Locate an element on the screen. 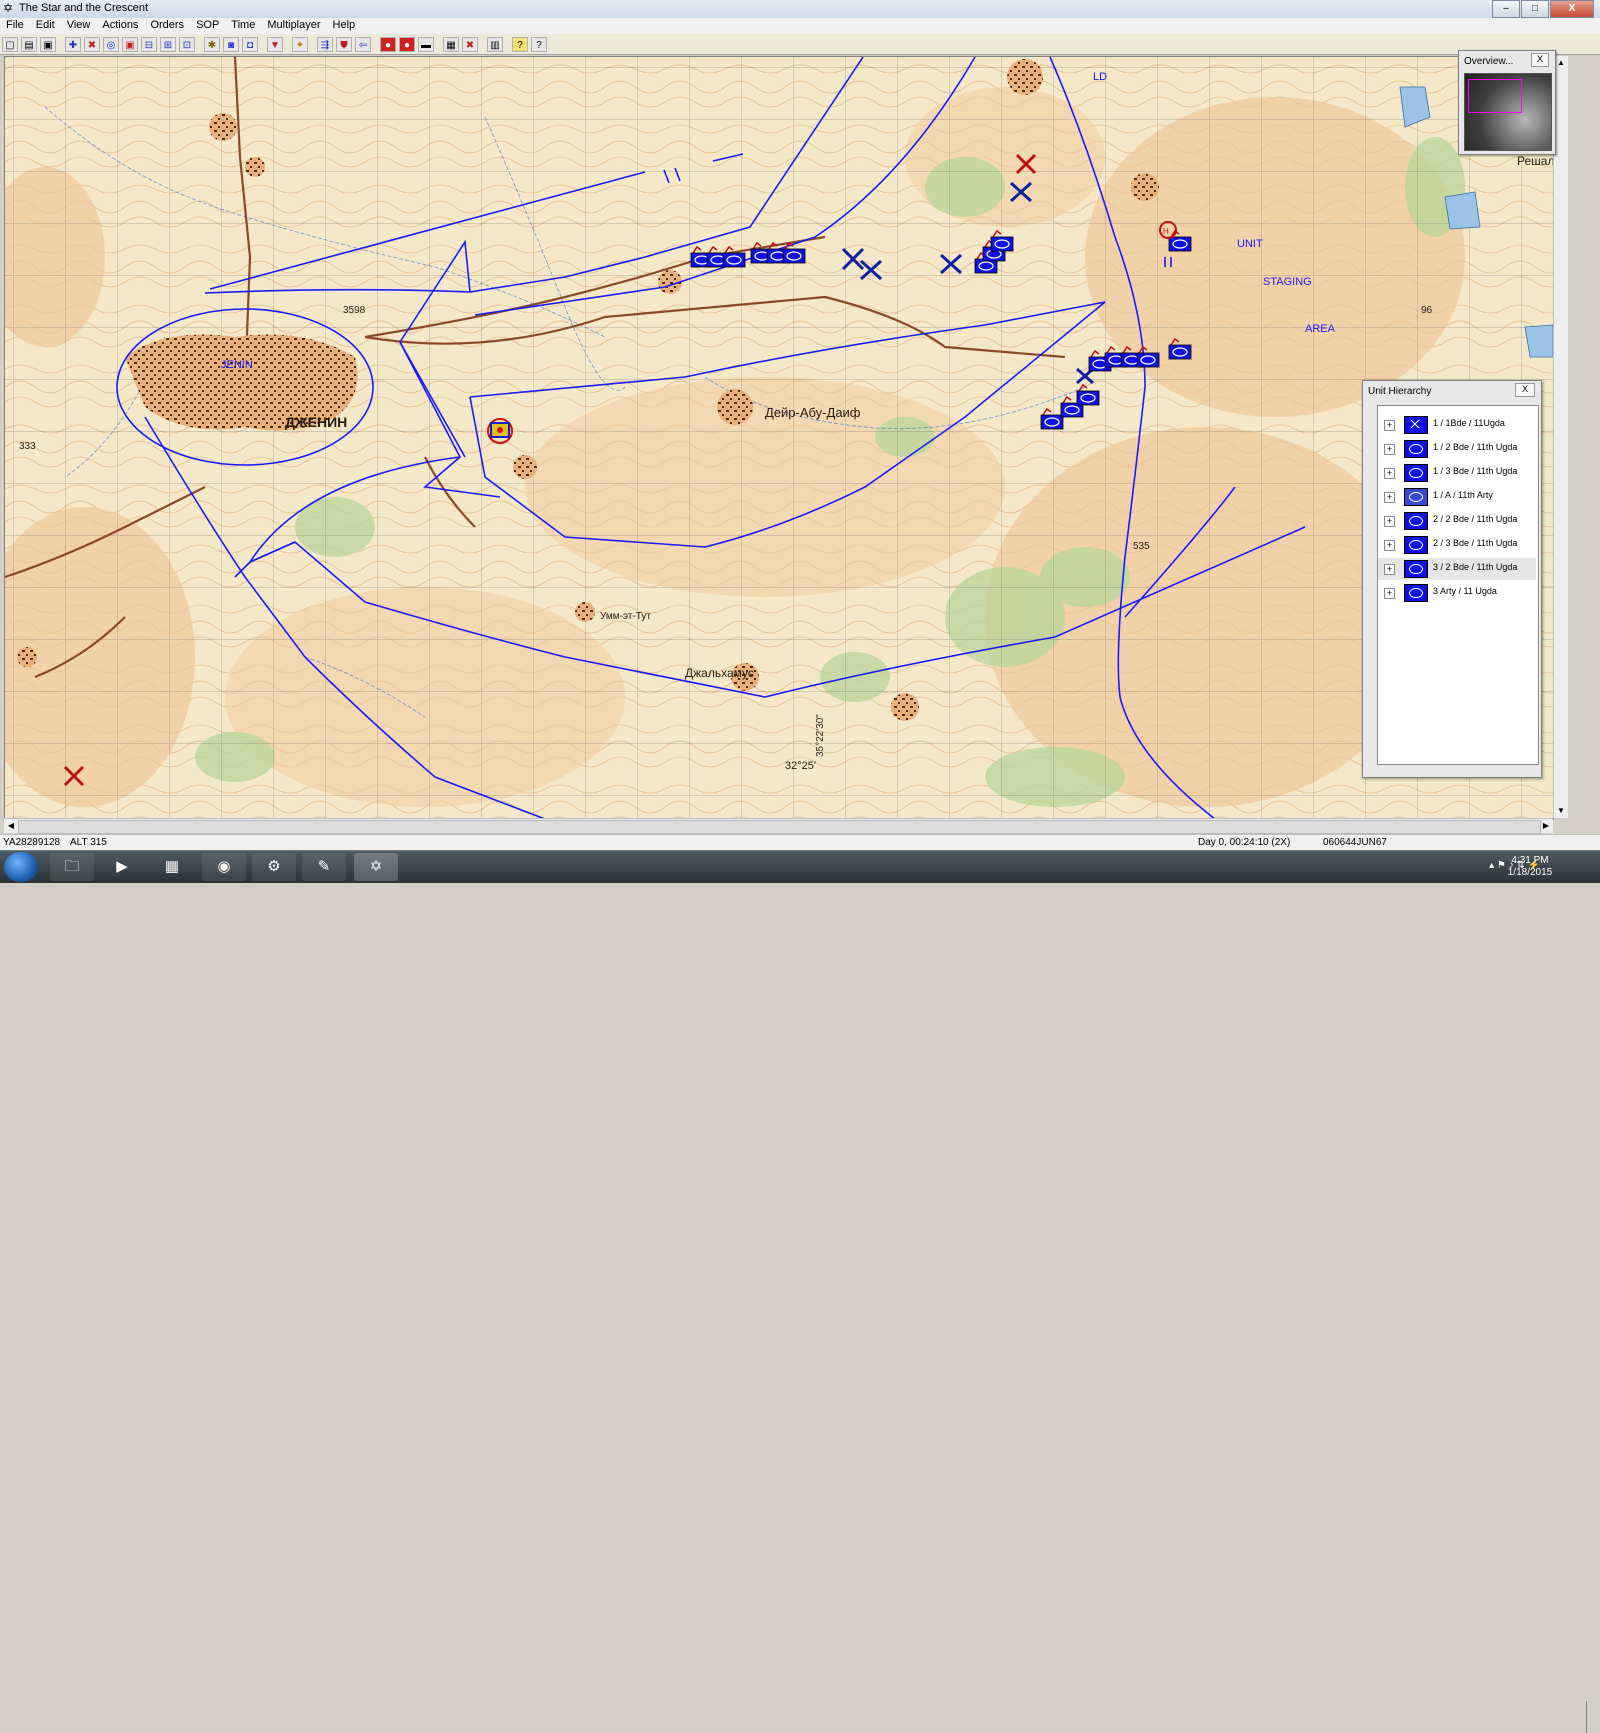 This screenshot has height=1733, width=1600. menu-sop: SOP is located at coordinates (207, 26).